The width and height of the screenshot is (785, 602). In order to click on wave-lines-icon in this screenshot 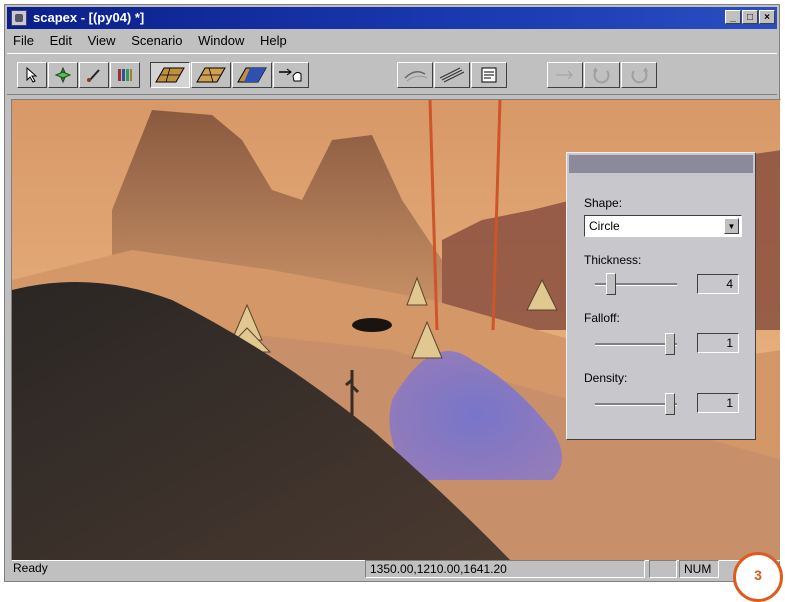, I will do `click(452, 75)`.